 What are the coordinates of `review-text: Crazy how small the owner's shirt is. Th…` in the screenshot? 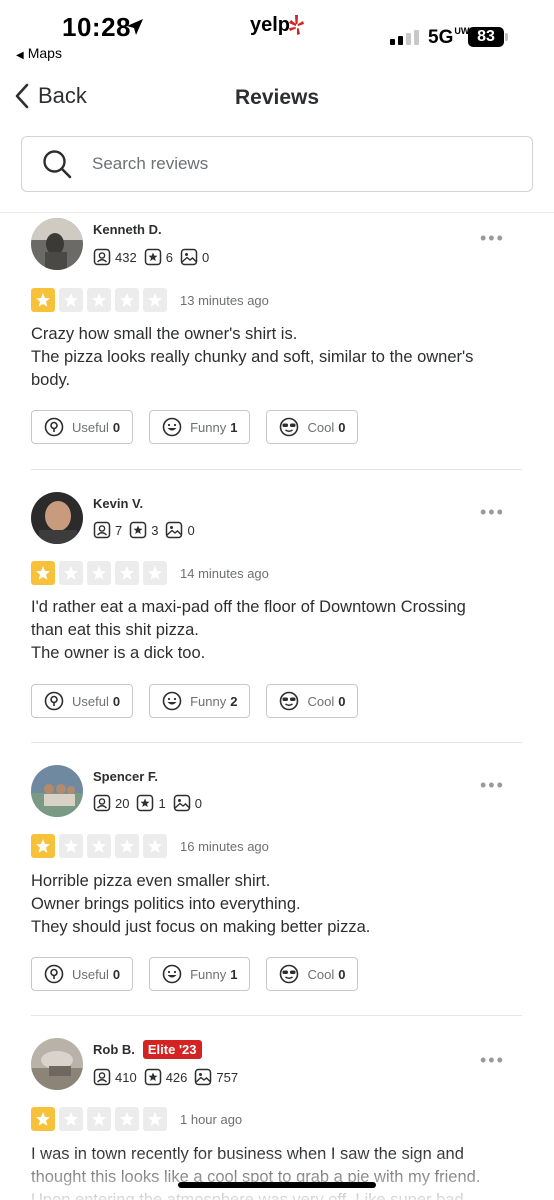 It's located at (252, 357).